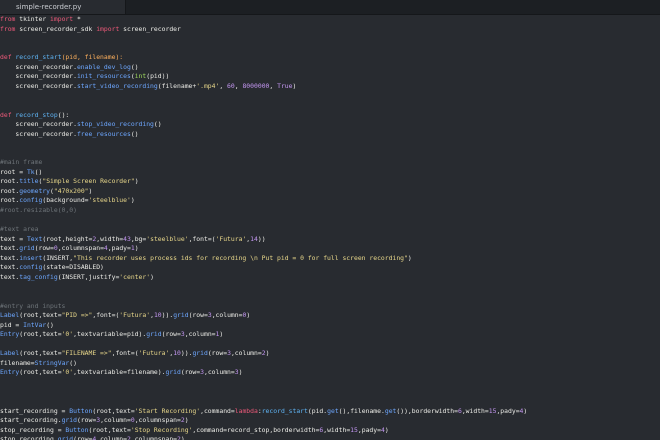 The image size is (660, 440). Describe the element at coordinates (35, 410) in the screenshot. I see `code-token: start_recording =` at that location.